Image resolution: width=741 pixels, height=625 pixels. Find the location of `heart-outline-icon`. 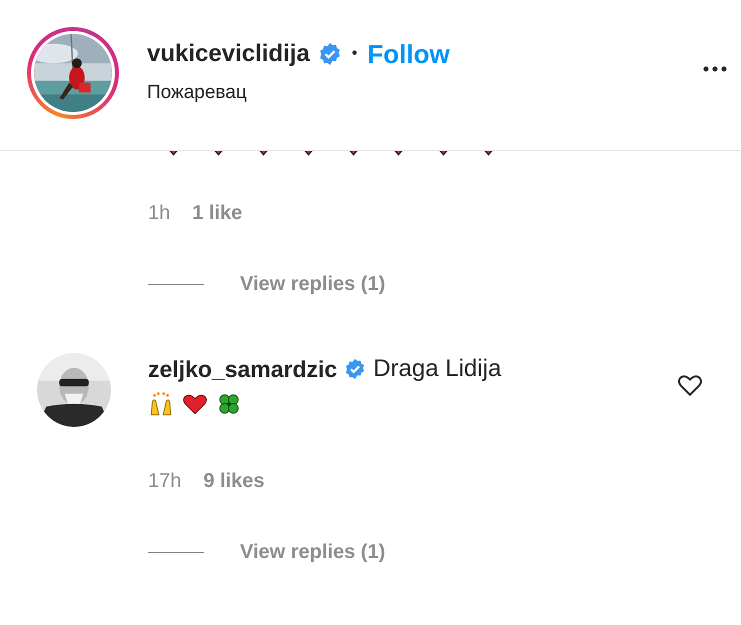

heart-outline-icon is located at coordinates (690, 385).